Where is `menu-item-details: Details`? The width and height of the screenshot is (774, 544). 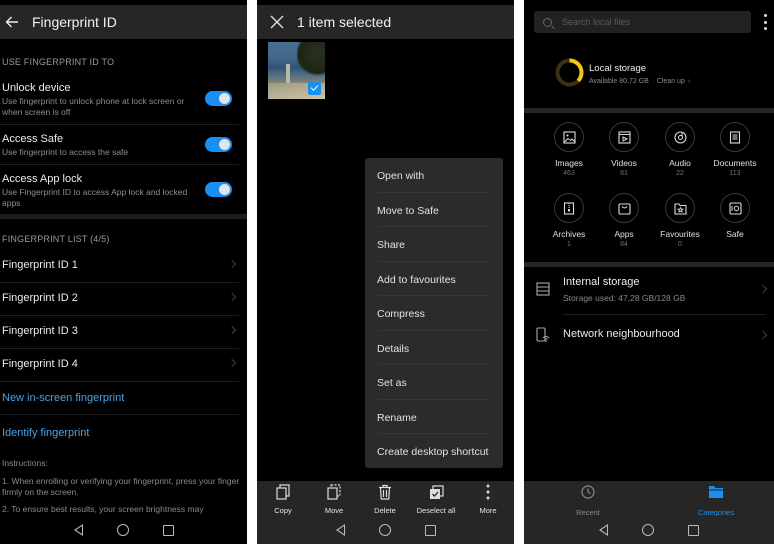
menu-item-details: Details is located at coordinates (434, 348).